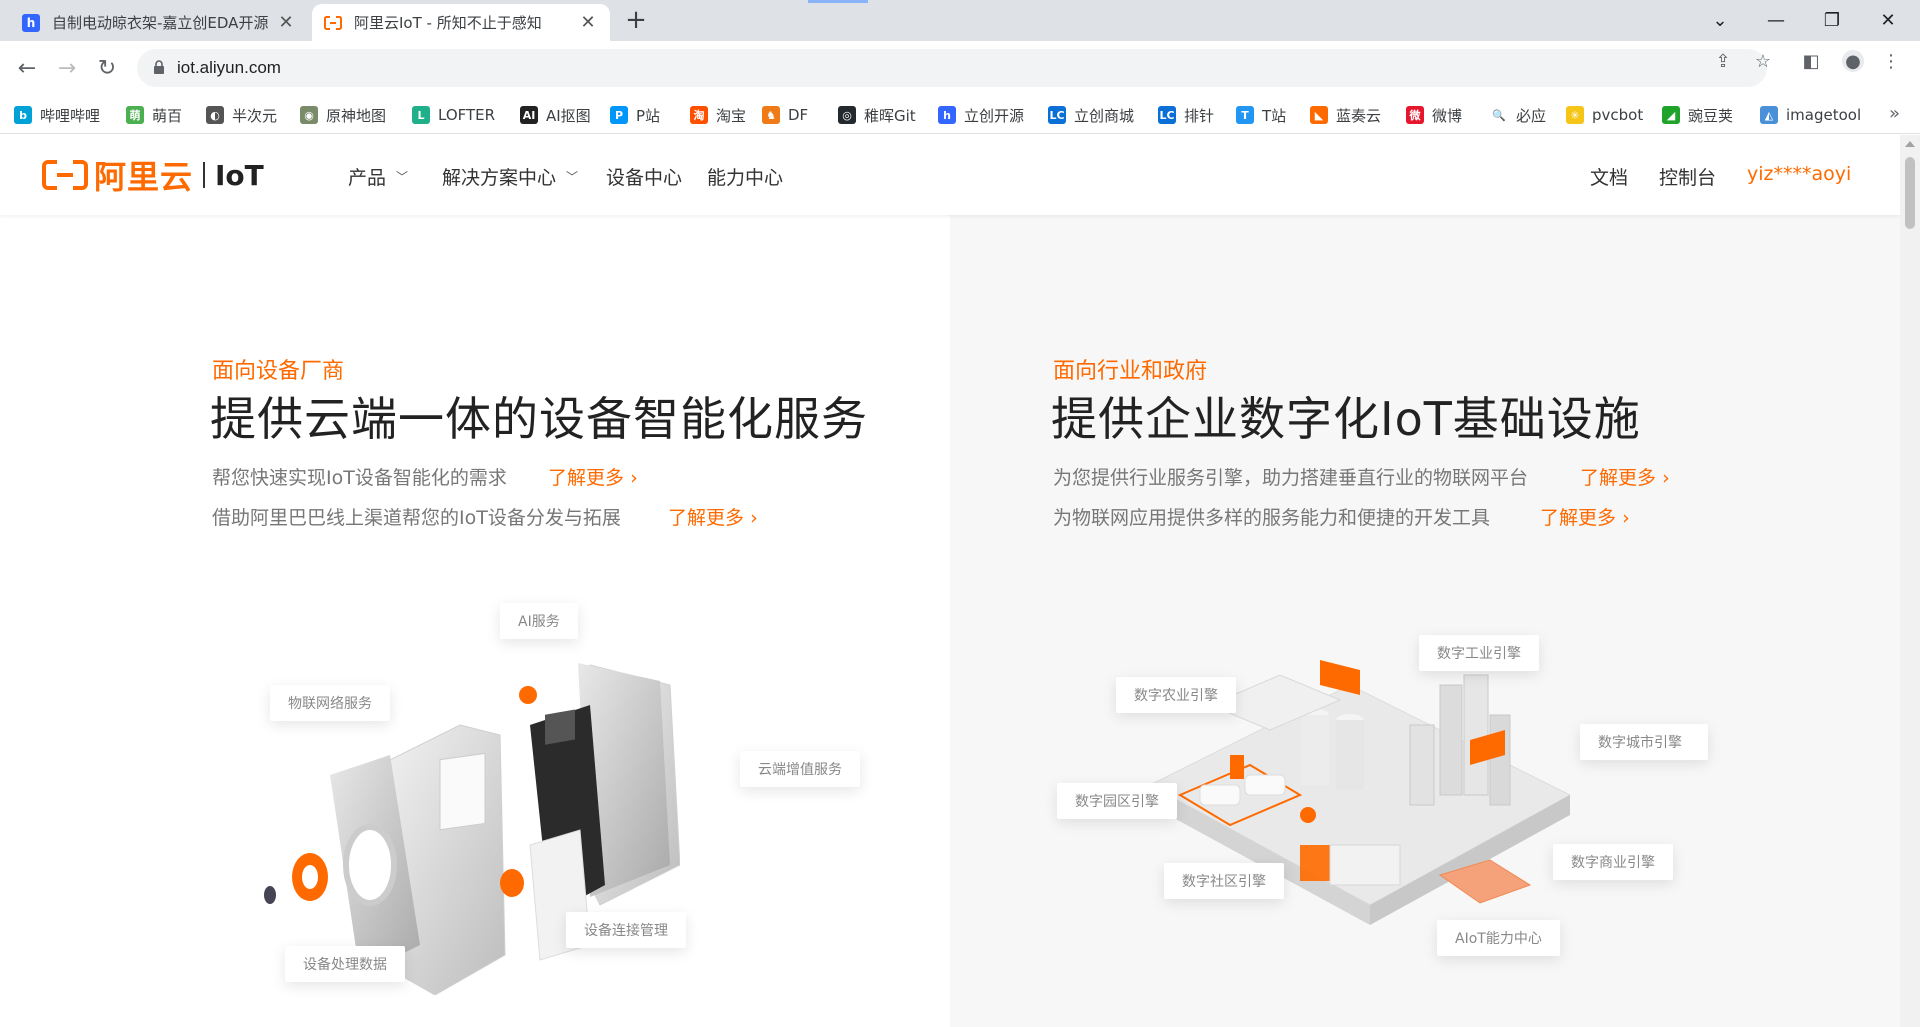 The width and height of the screenshot is (1920, 1027). I want to click on bookmark-favicon-icon: h, so click(947, 115).